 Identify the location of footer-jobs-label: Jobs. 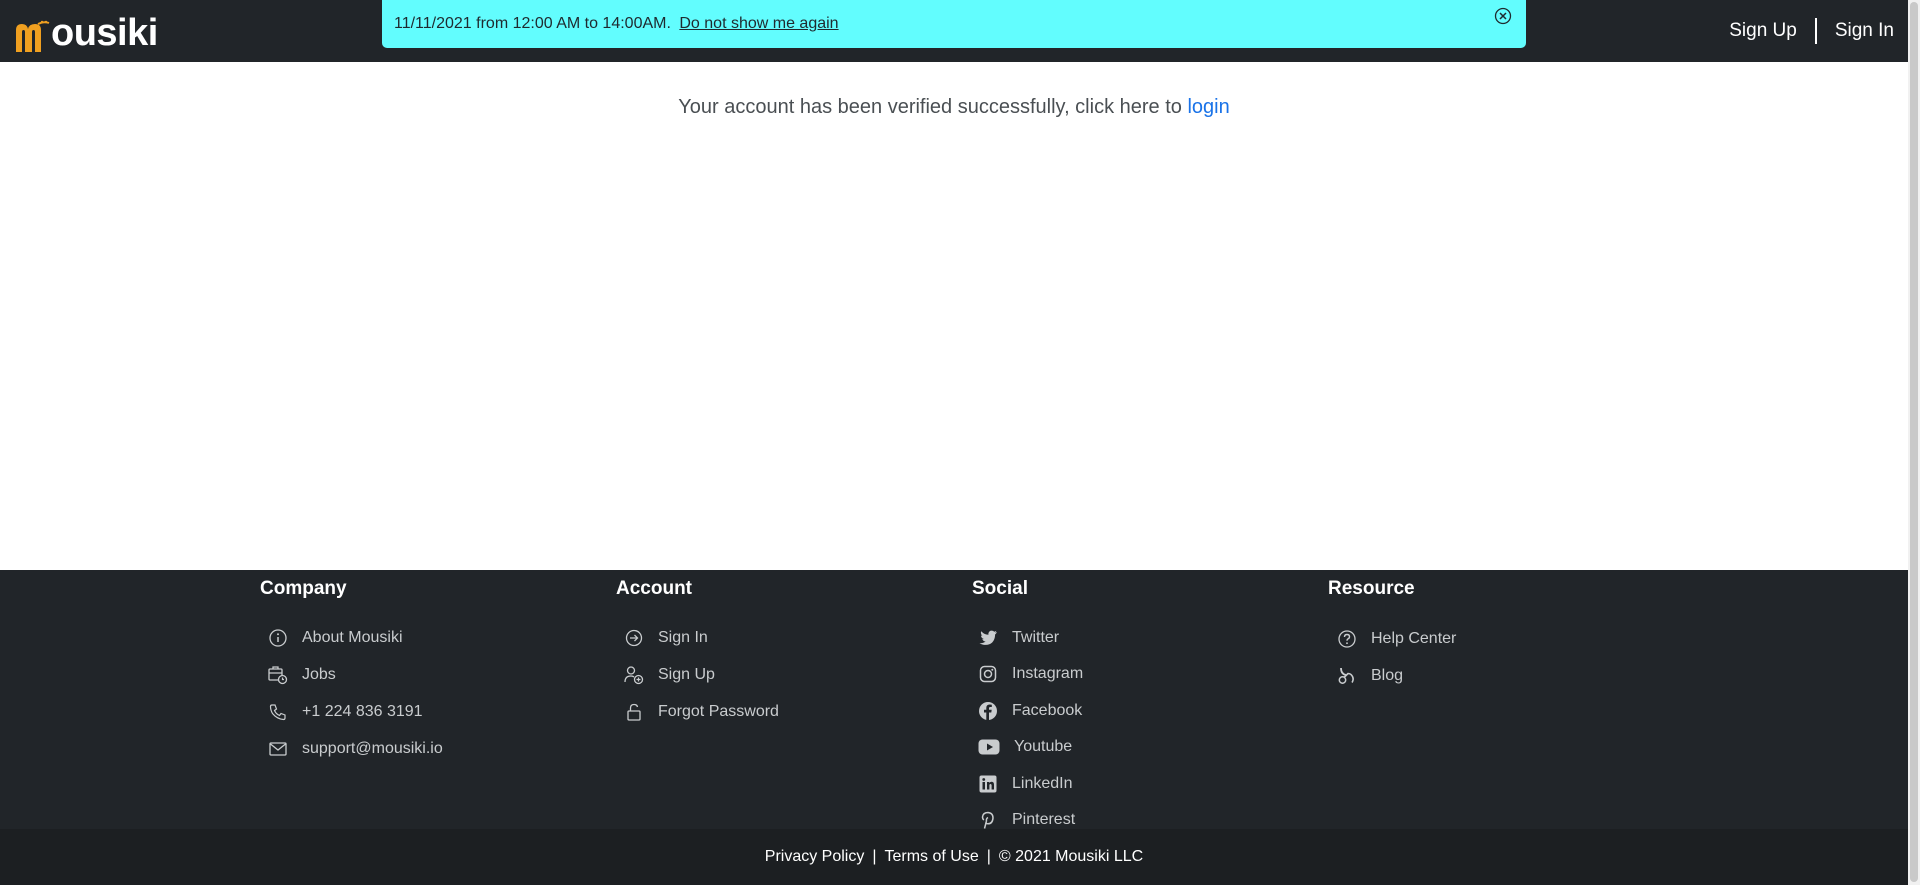
(319, 674).